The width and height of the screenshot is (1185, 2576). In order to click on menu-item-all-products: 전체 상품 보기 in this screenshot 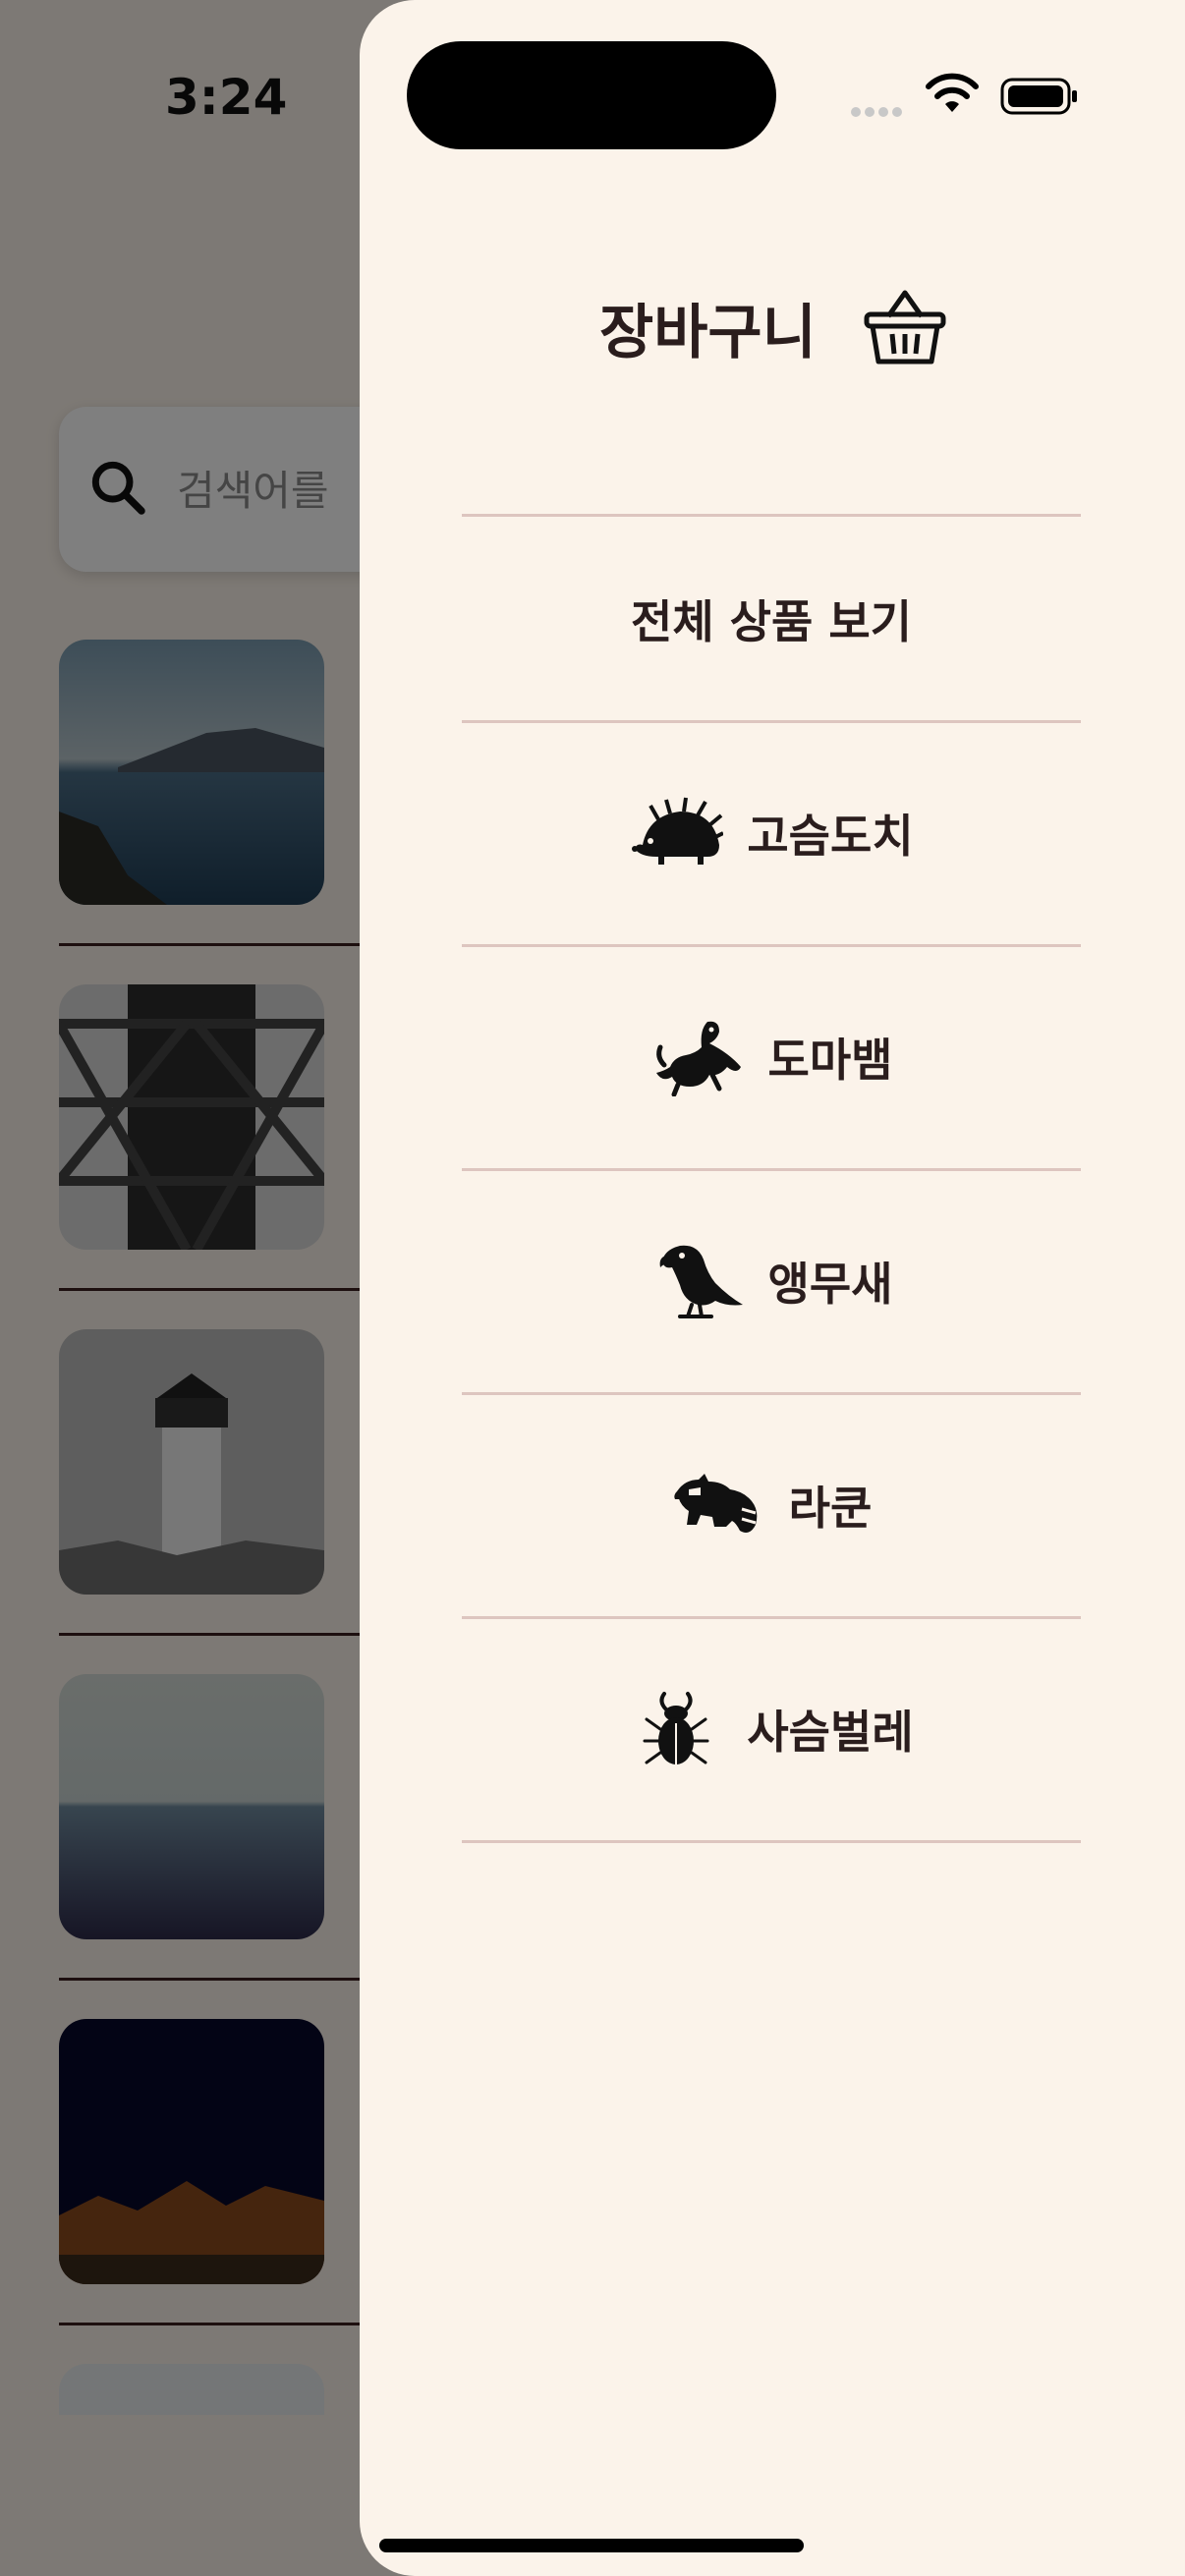, I will do `click(772, 618)`.